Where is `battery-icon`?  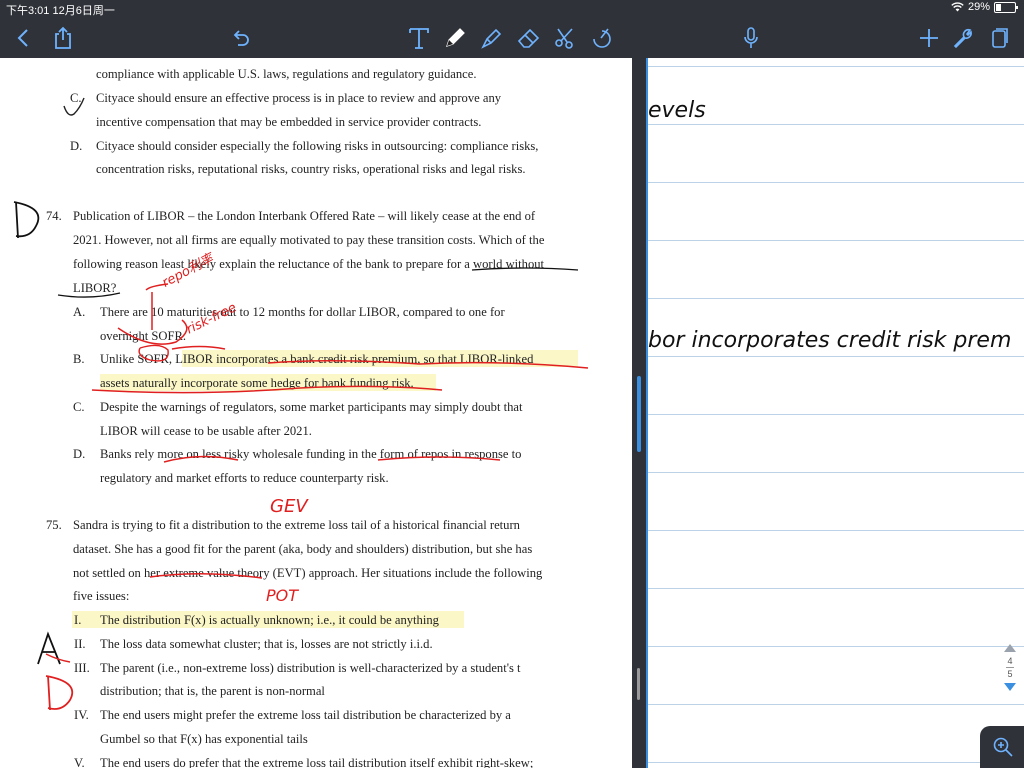
battery-icon is located at coordinates (1006, 7).